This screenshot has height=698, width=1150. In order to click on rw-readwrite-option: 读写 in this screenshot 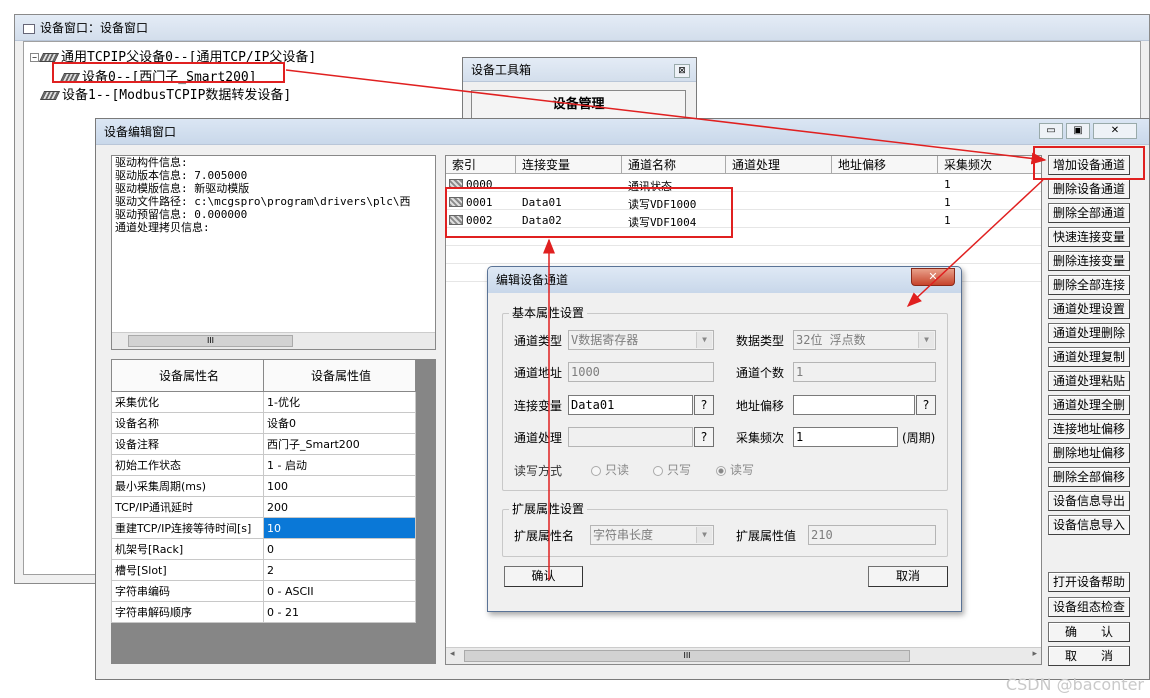, I will do `click(735, 469)`.